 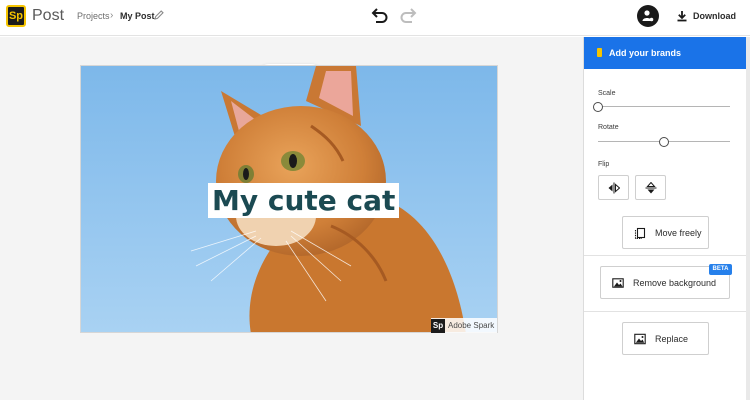 I want to click on pencil-icon, so click(x=159, y=15).